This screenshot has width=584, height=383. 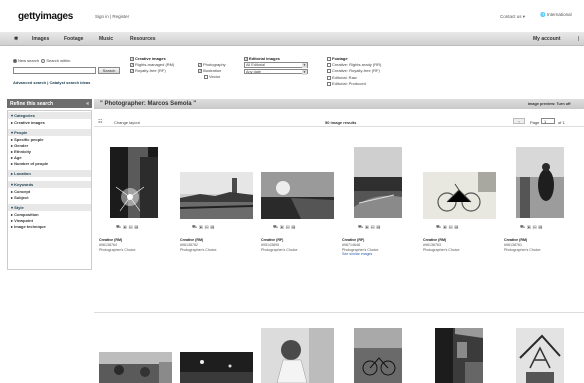 I want to click on search-button: Search, so click(x=109, y=70).